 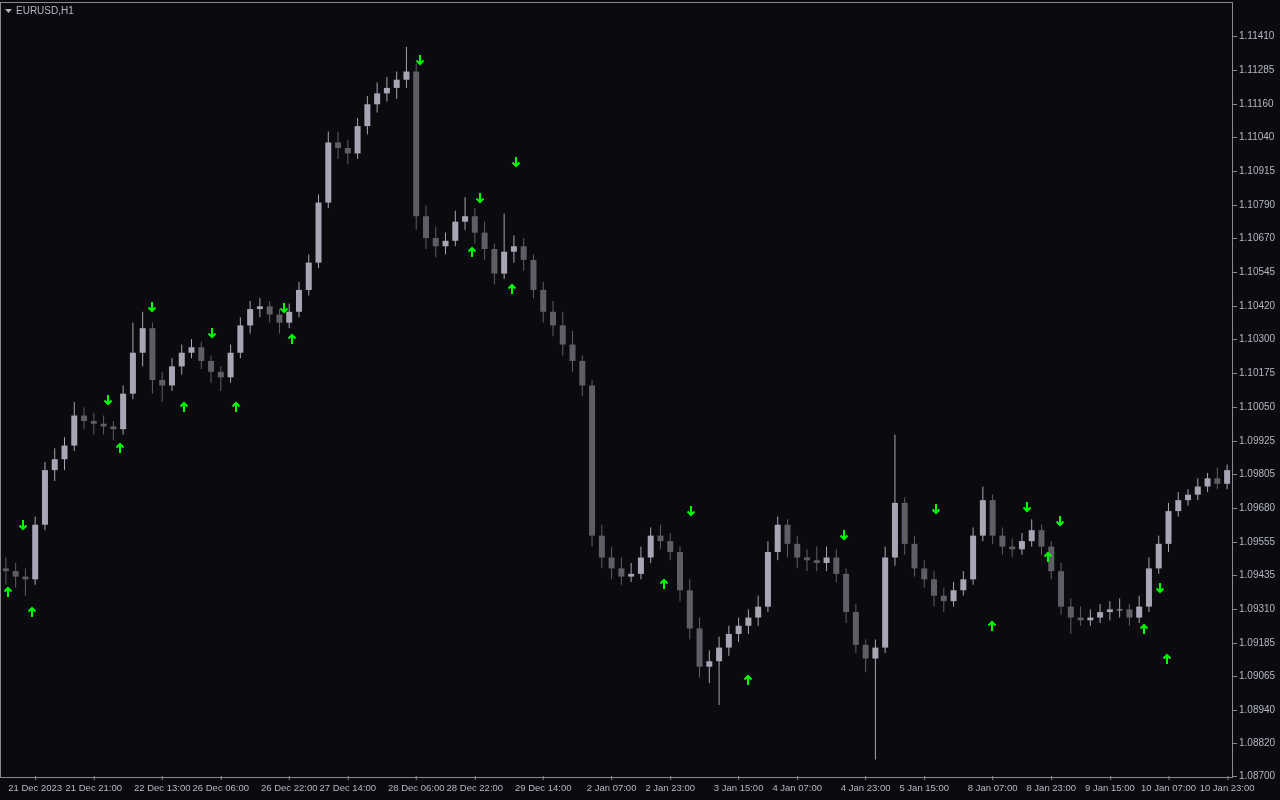 What do you see at coordinates (1254, 710) in the screenshot?
I see `price-label: 1.08940` at bounding box center [1254, 710].